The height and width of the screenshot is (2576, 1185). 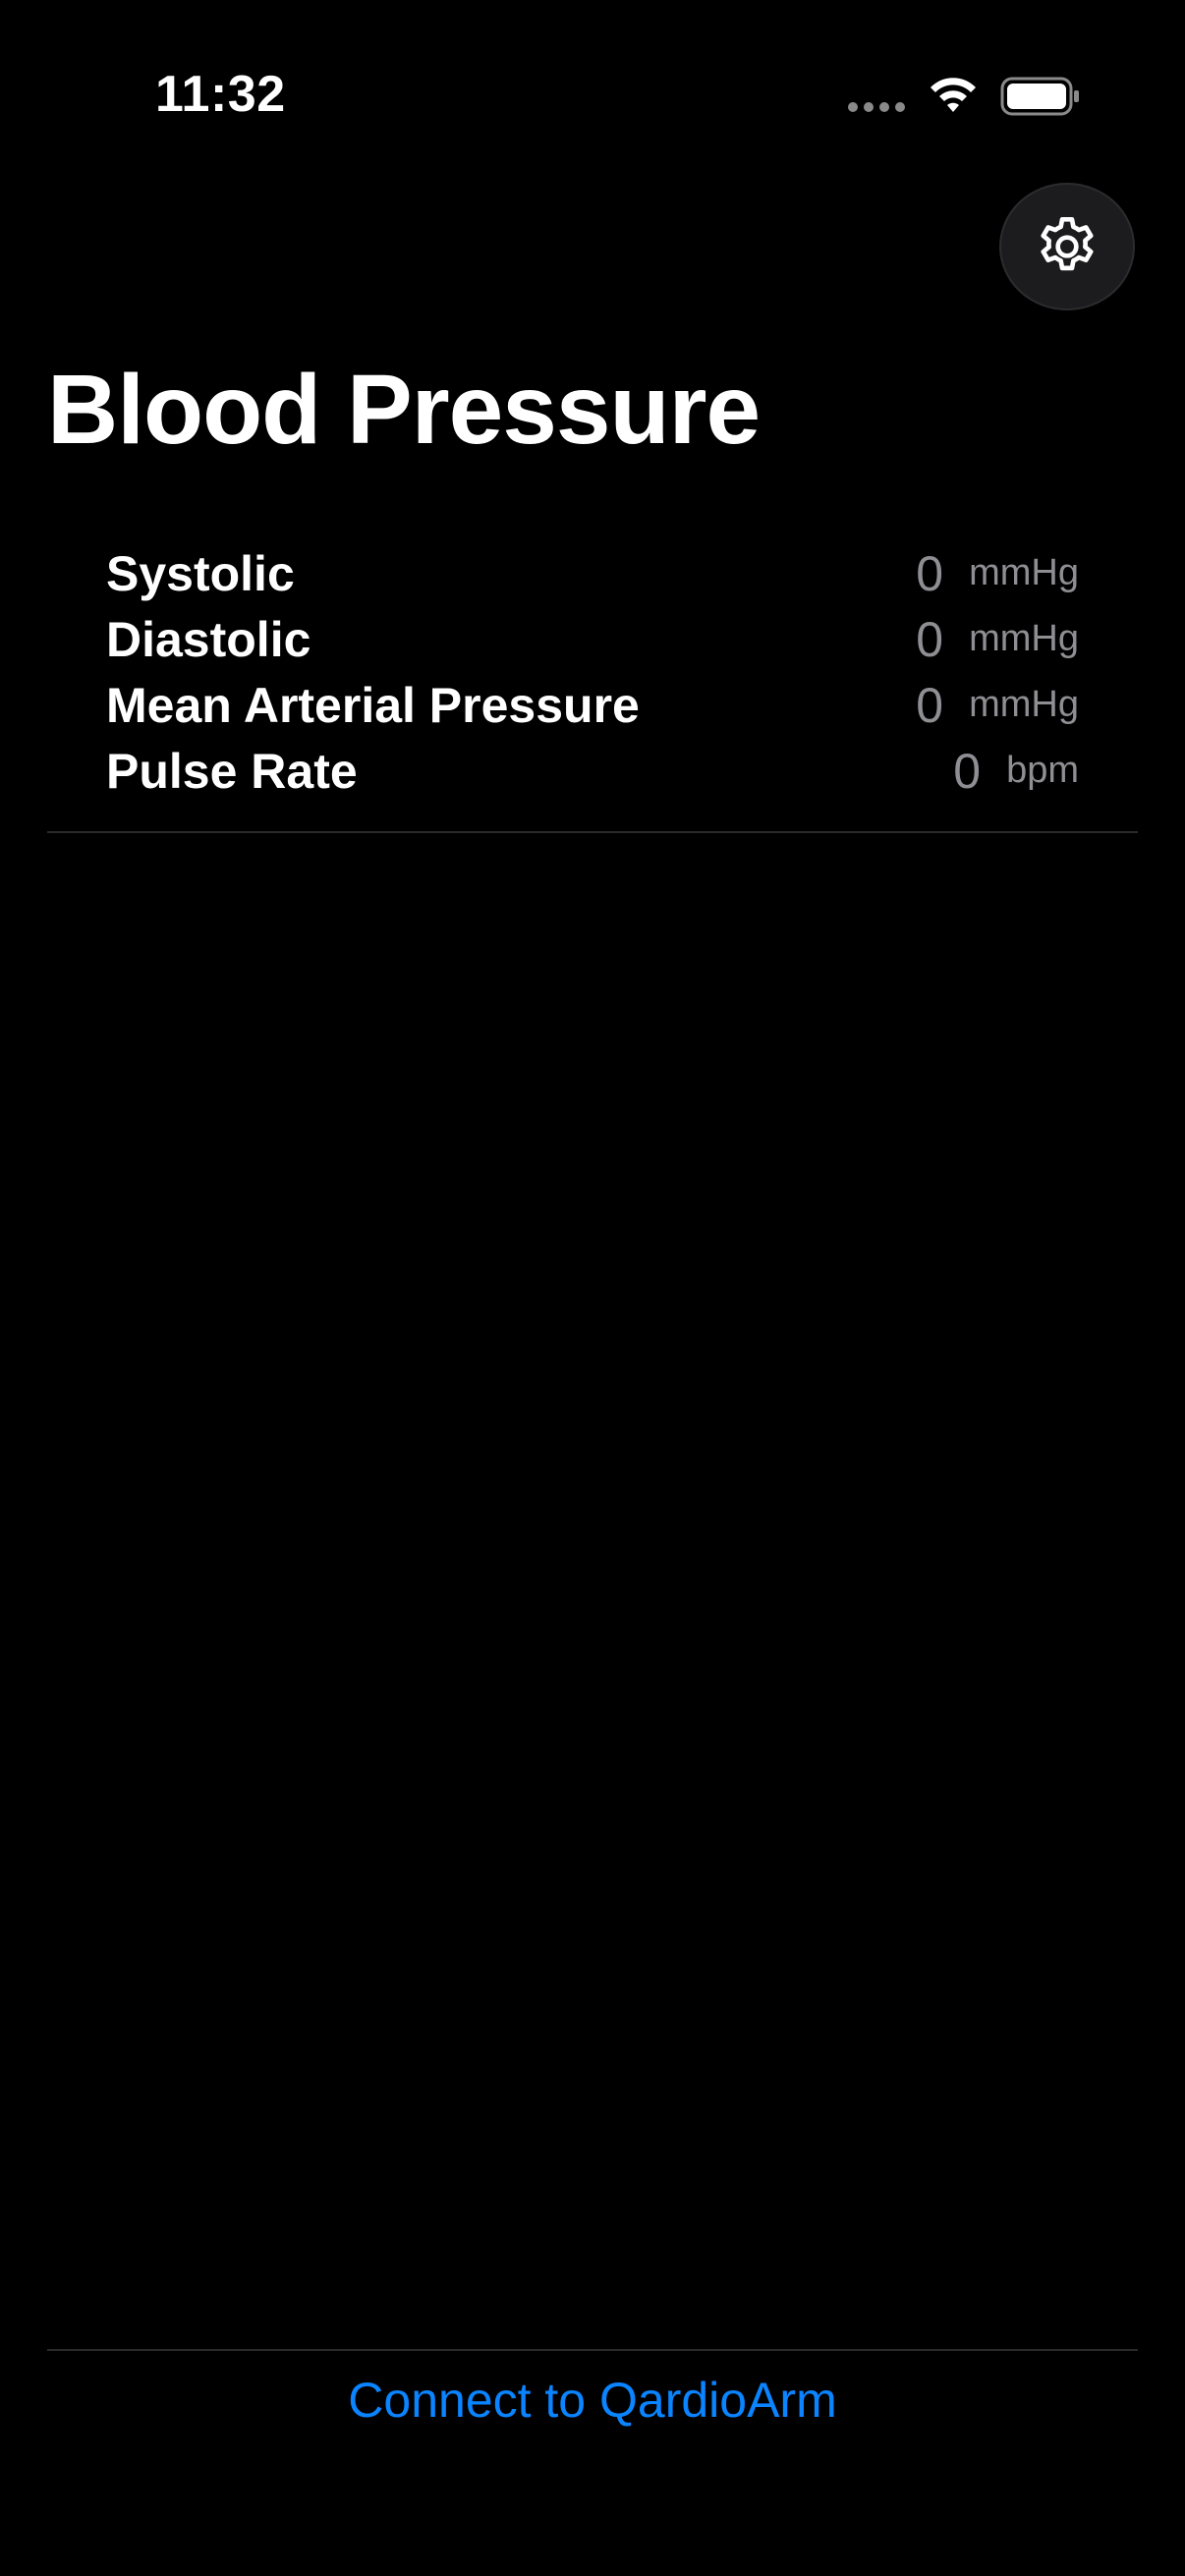 I want to click on connect-button: Connect to QardioArm, so click(x=592, y=2400).